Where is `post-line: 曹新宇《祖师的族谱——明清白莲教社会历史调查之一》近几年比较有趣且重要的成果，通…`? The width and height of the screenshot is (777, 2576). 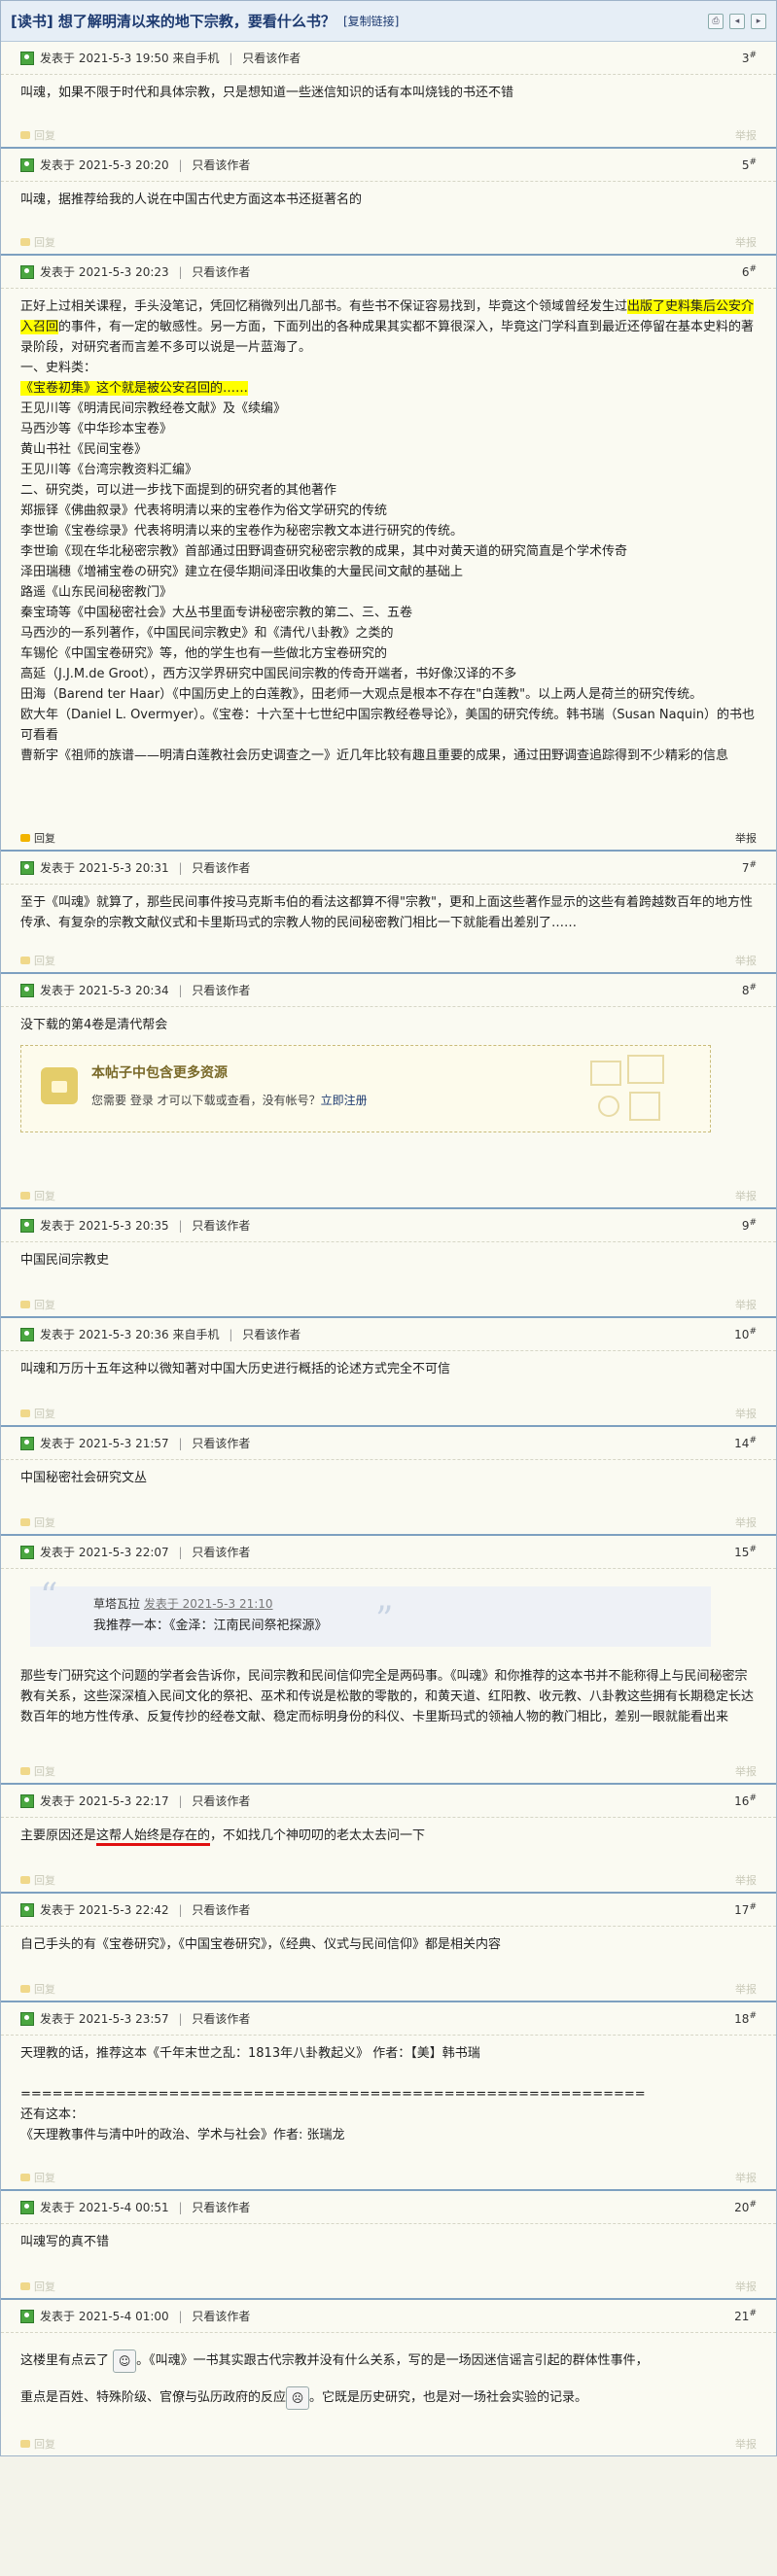
post-line: 曹新宇《祖师的族谱——明清白莲教社会历史调查之一》近几年比较有趣且重要的成果，通… is located at coordinates (374, 755).